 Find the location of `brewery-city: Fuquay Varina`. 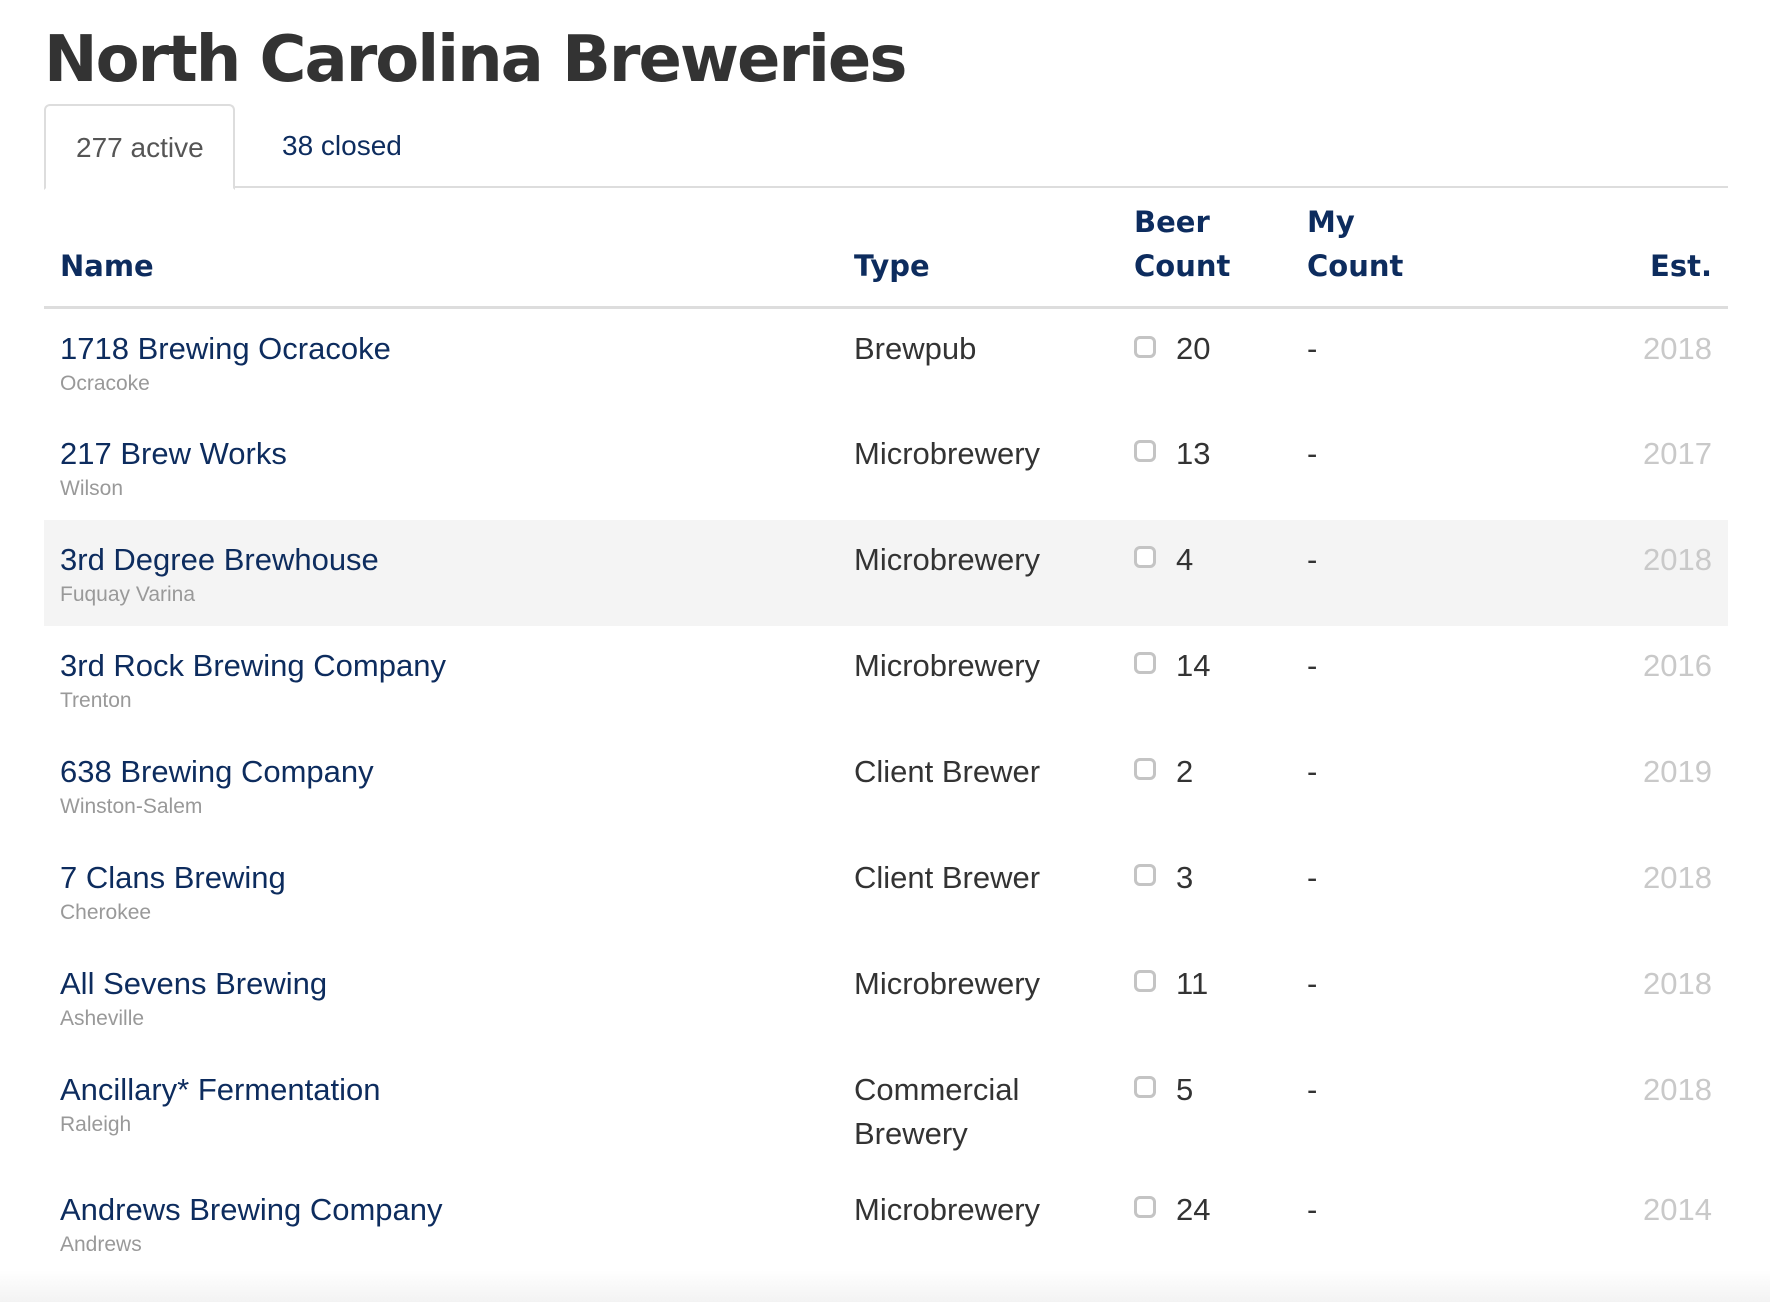

brewery-city: Fuquay Varina is located at coordinates (128, 594).